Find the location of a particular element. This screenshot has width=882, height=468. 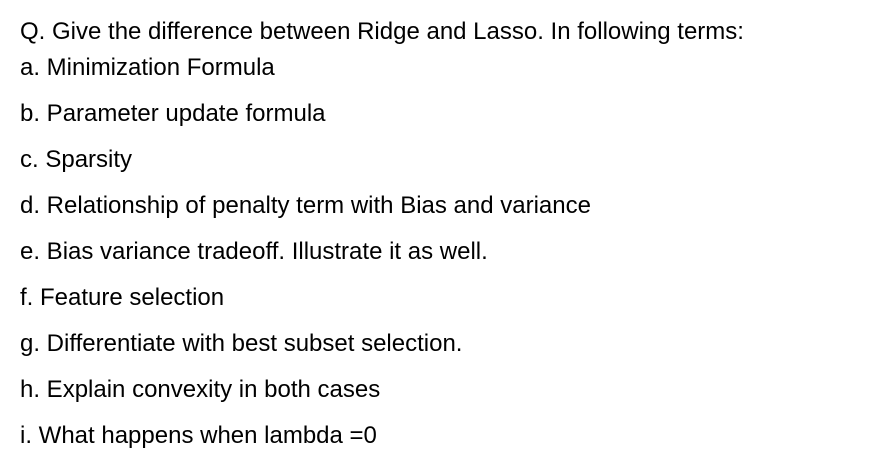

list-item: c. Sparsity is located at coordinates (76, 159).